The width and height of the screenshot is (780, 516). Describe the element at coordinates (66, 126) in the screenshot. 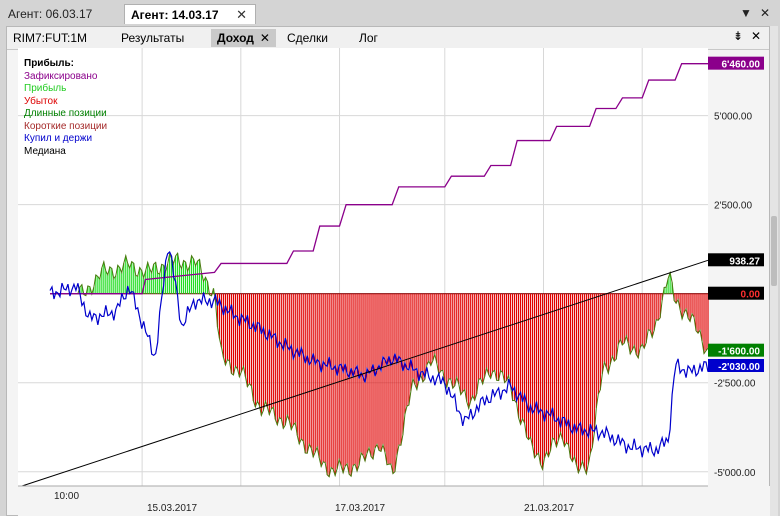

I see `legend-item-short: Короткие позиции` at that location.